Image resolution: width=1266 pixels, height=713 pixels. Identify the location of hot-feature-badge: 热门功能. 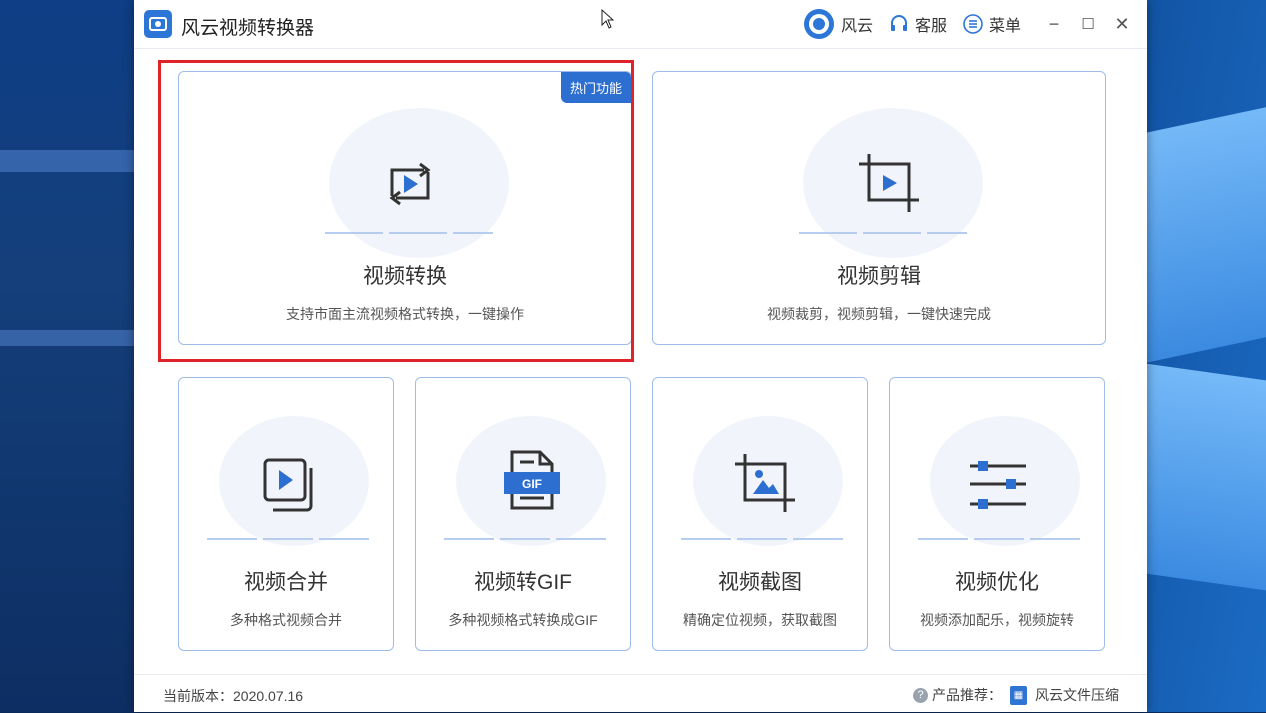
(595, 87).